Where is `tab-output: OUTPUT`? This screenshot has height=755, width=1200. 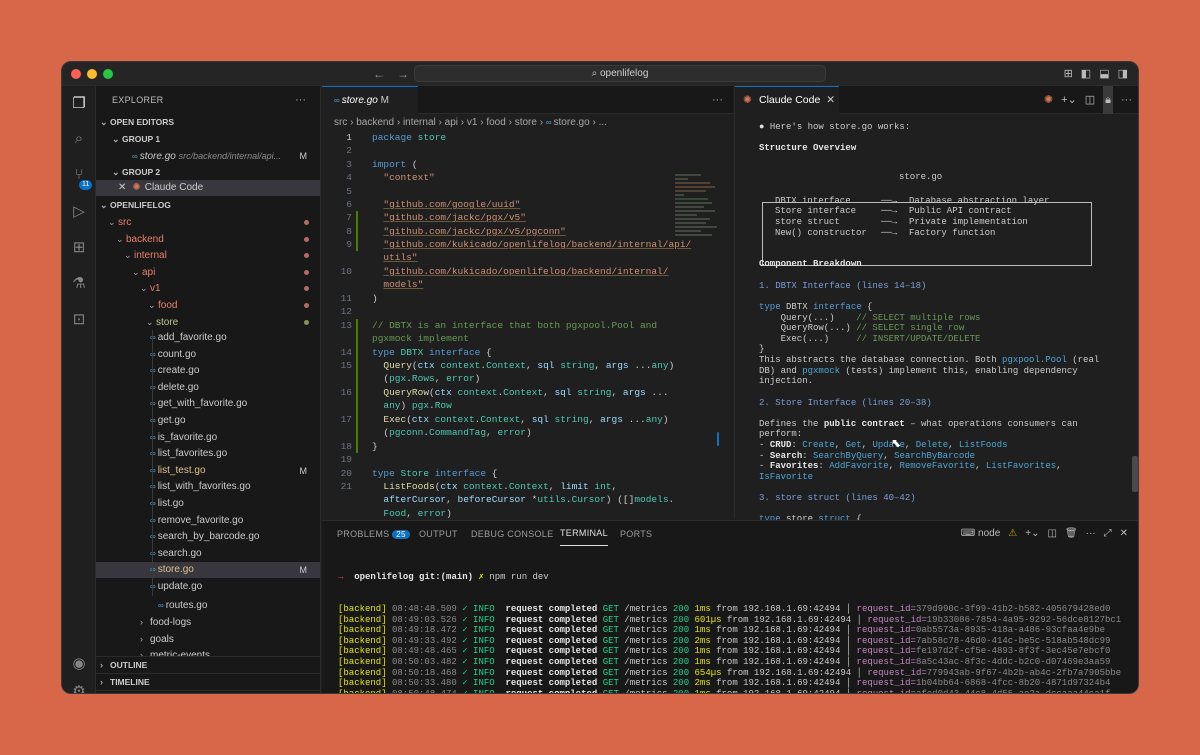 tab-output: OUTPUT is located at coordinates (438, 534).